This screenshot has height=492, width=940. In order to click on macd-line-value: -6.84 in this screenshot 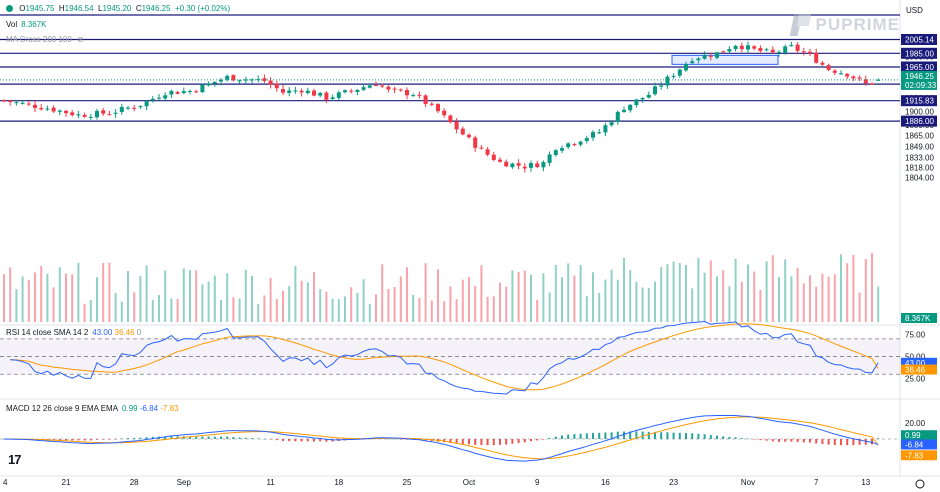, I will do `click(149, 408)`.